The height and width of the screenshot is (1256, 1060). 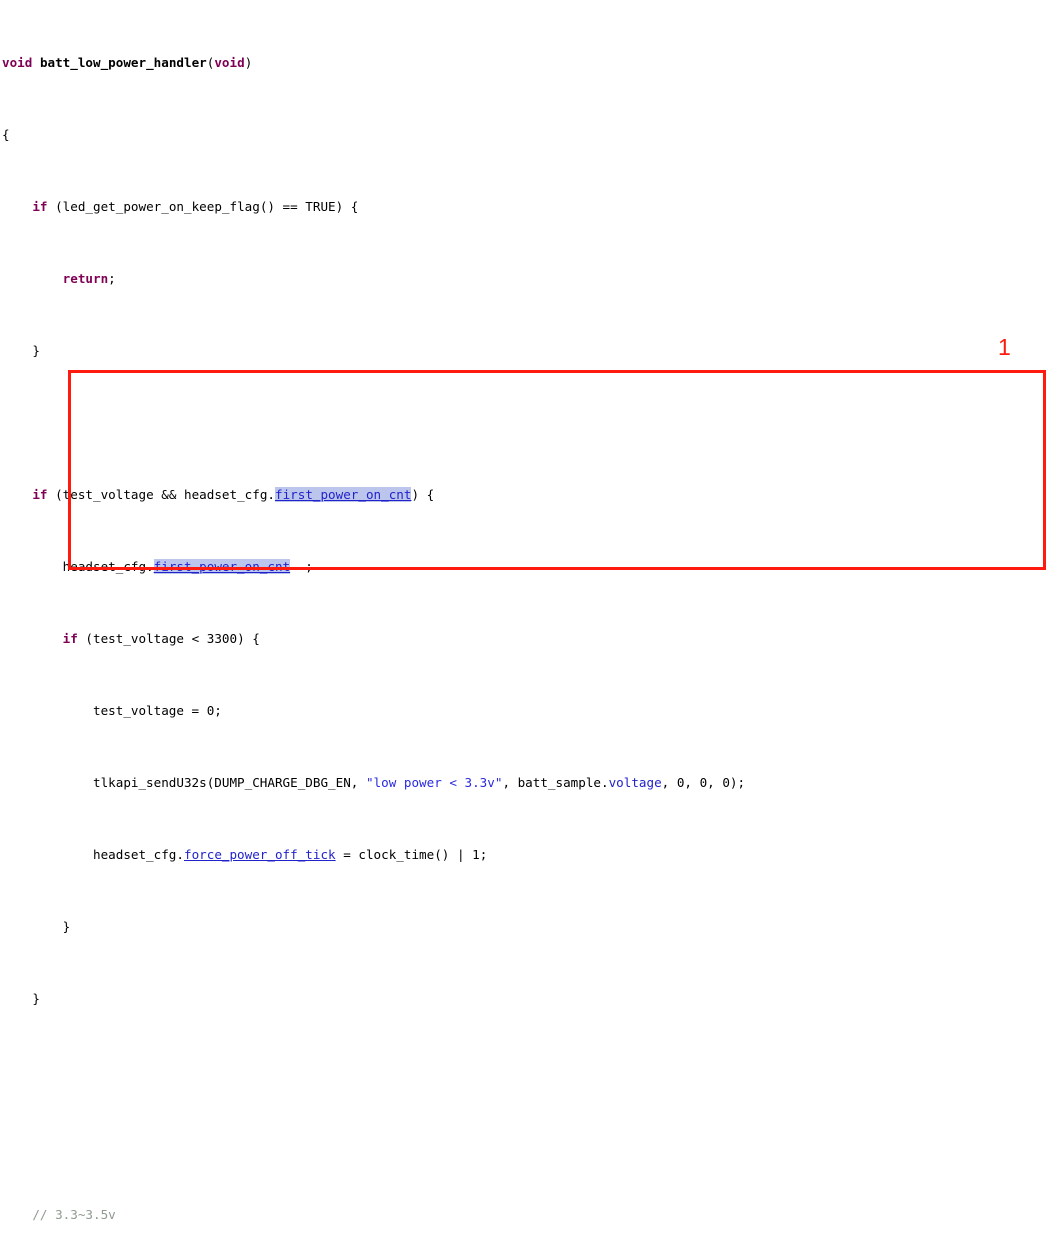 I want to click on code-line-10: test_voltage = 0;, so click(x=112, y=710).